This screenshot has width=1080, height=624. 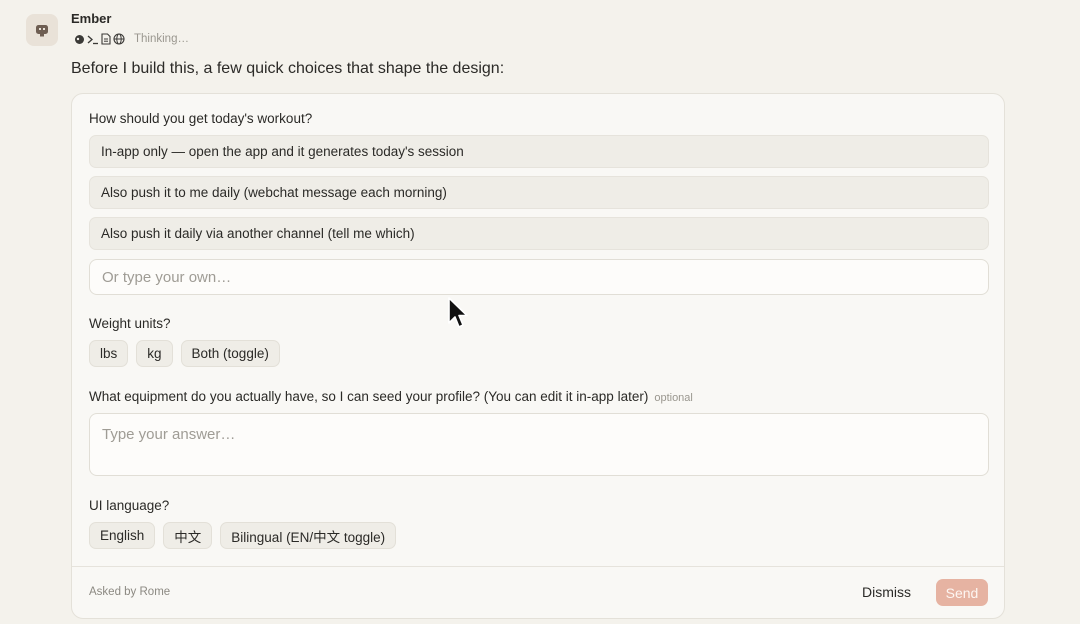 I want to click on asked-by-label: Asked by Rome, so click(x=130, y=592).